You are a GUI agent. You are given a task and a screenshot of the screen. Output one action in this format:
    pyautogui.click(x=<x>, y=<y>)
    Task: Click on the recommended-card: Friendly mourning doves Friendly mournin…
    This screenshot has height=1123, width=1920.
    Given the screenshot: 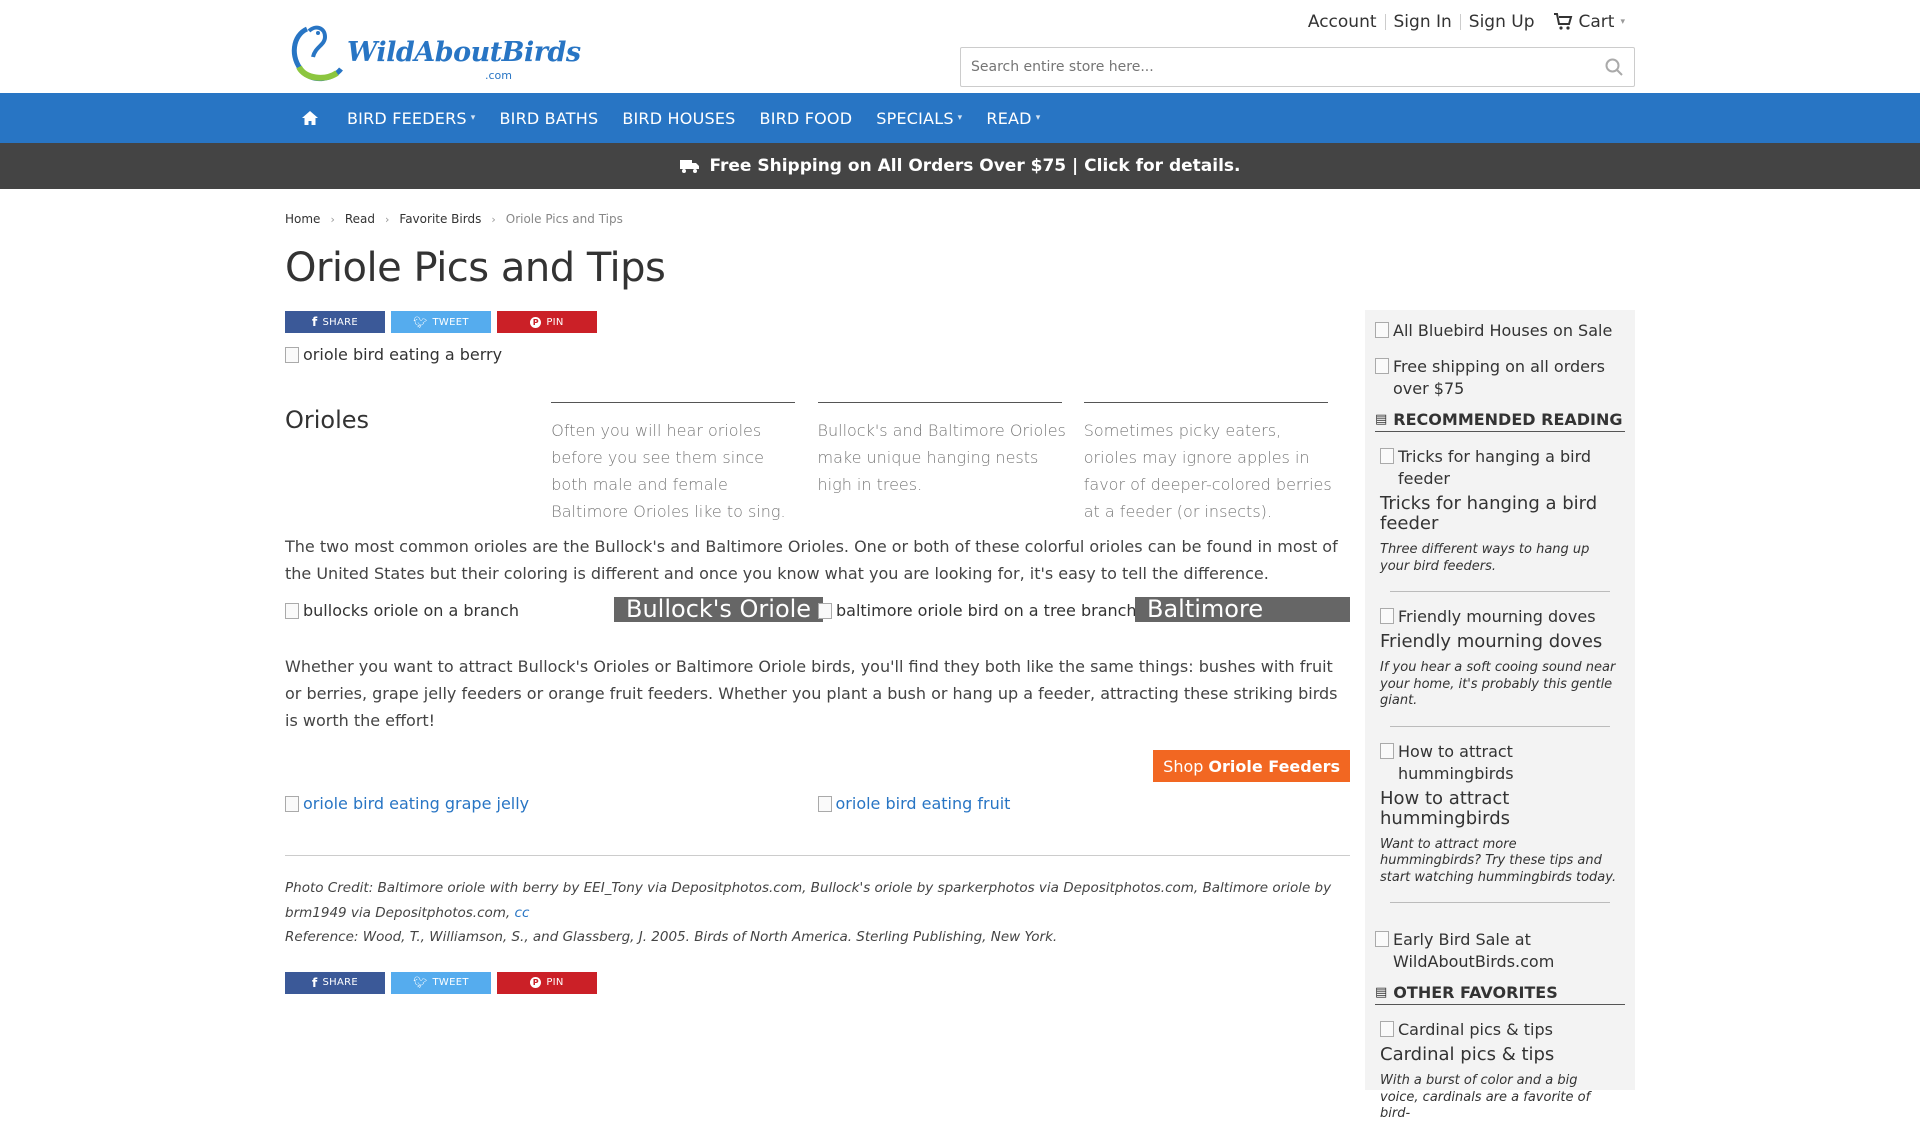 What is the action you would take?
    pyautogui.click(x=1500, y=666)
    